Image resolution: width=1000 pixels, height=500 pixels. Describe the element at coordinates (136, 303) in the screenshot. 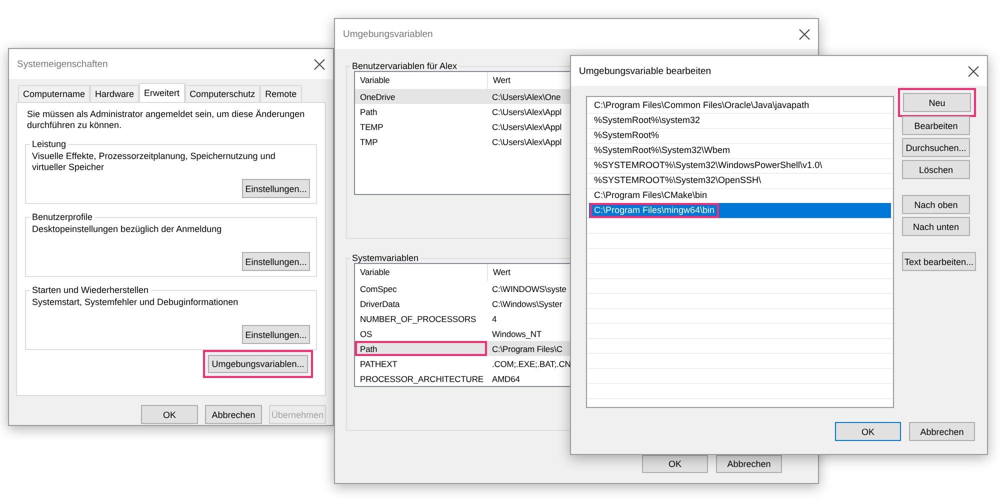

I see `group-description: Systemstart, Systemfehler und Debuginformationen` at that location.